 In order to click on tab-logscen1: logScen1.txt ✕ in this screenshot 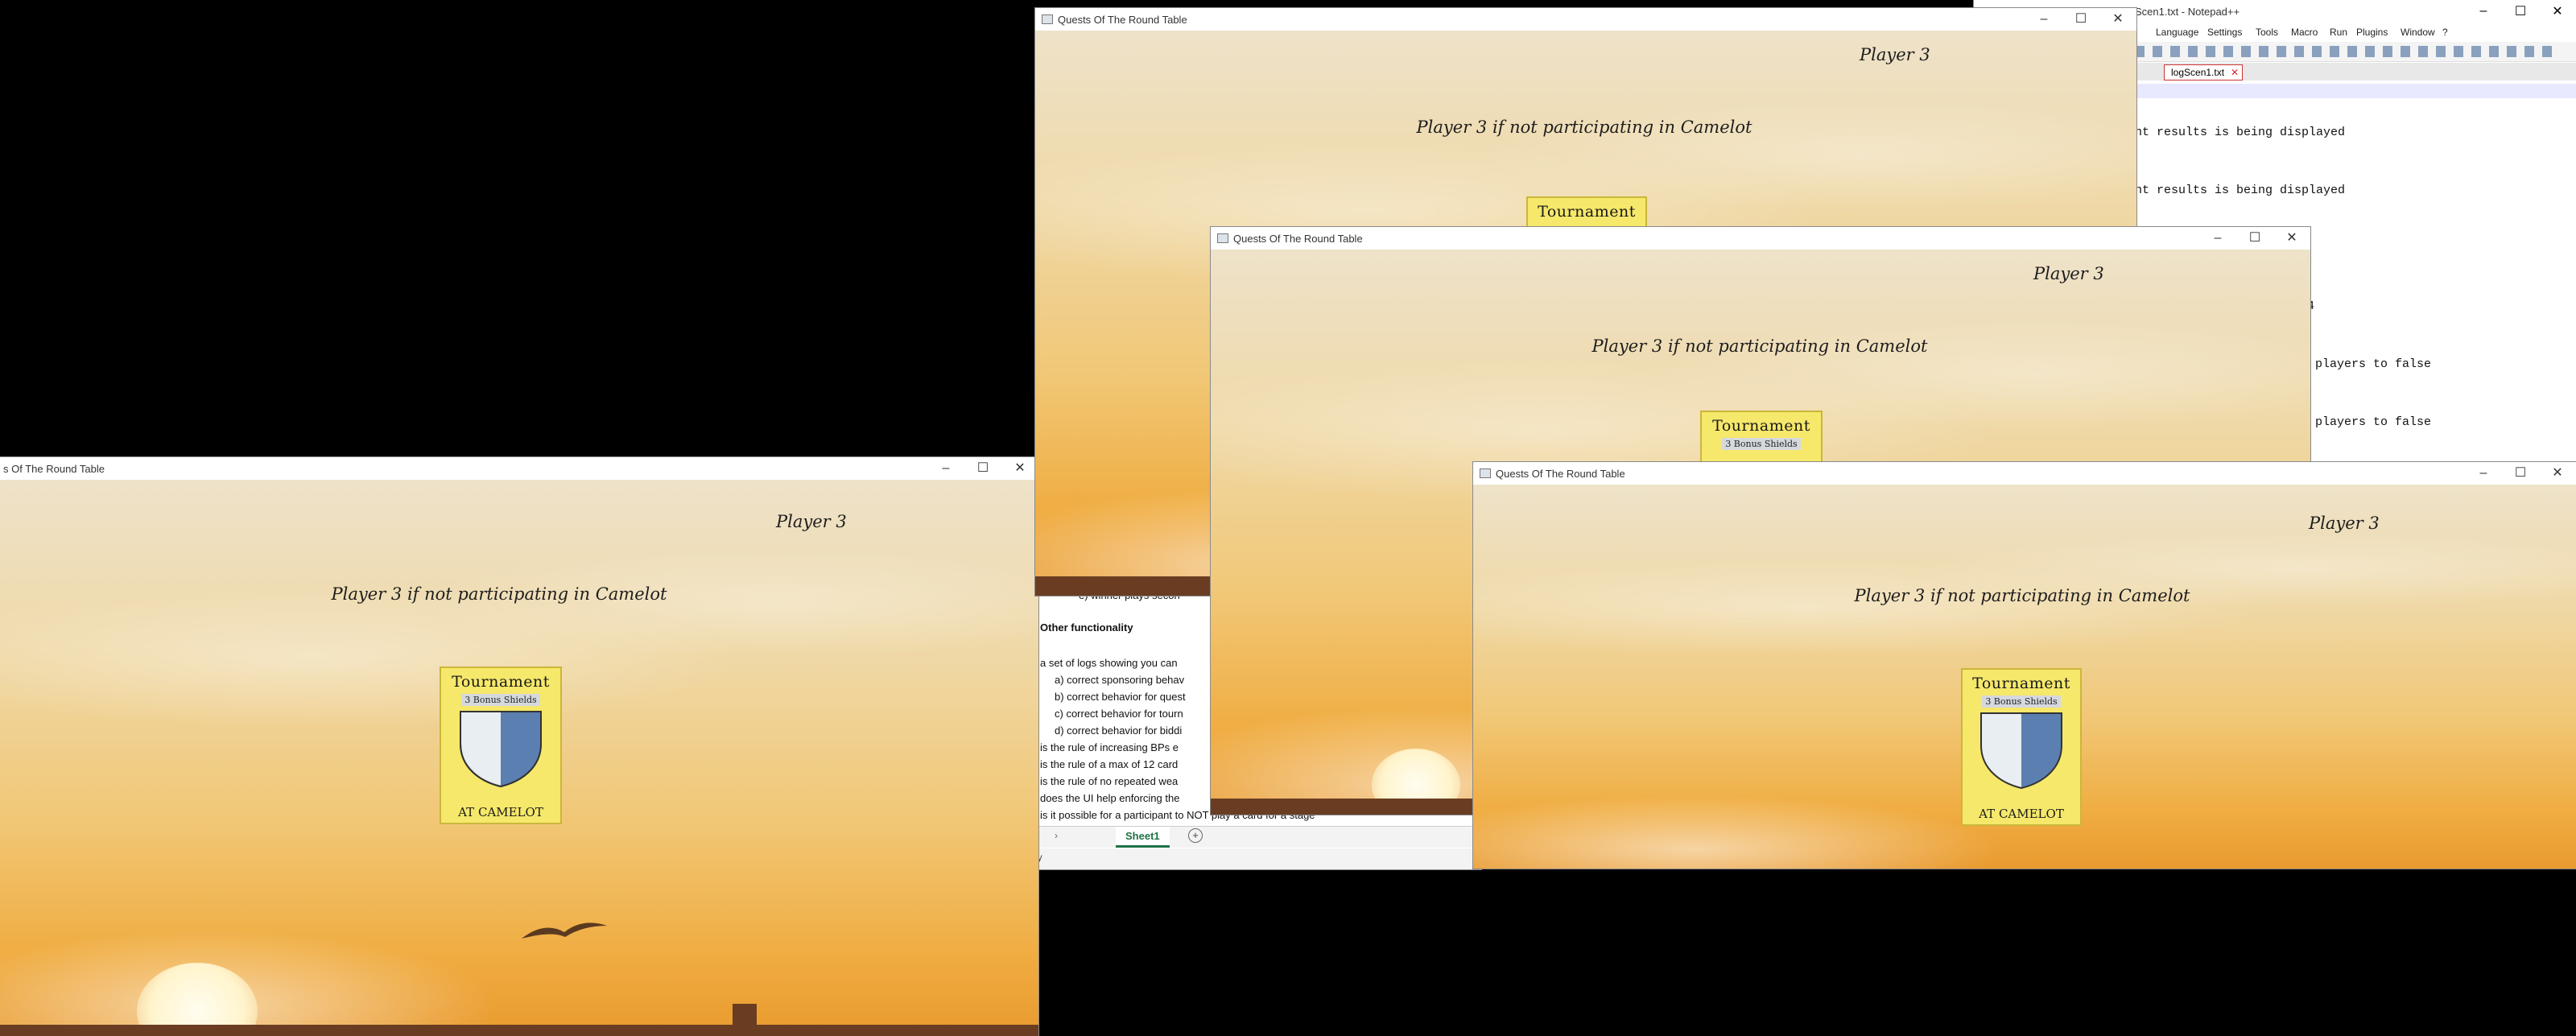, I will do `click(2204, 72)`.